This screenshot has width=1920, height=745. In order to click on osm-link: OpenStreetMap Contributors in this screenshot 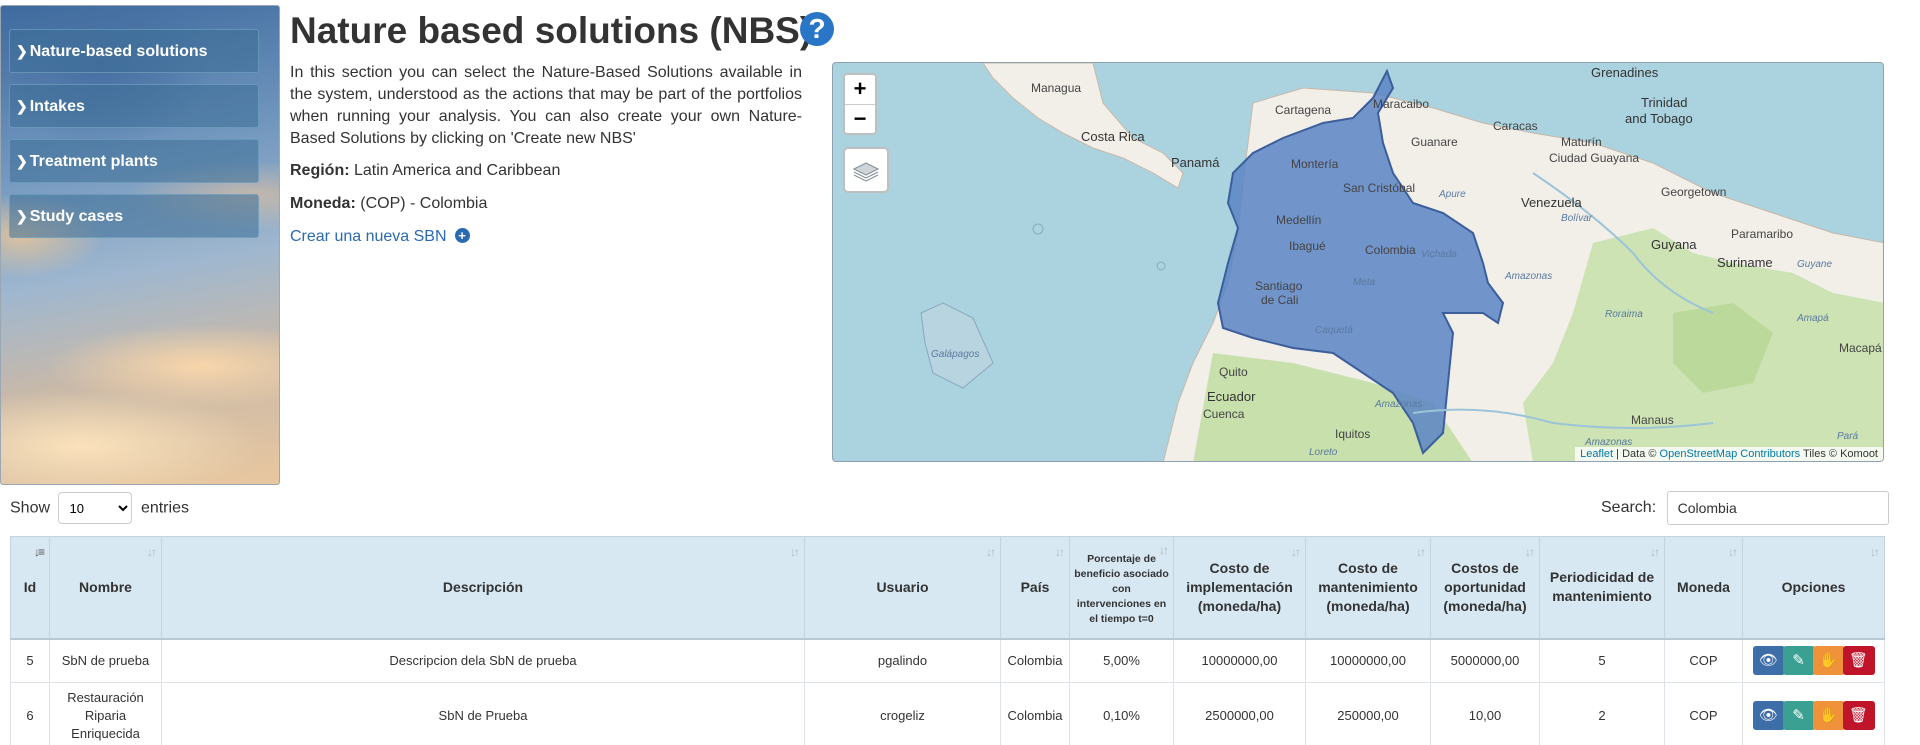, I will do `click(1730, 454)`.